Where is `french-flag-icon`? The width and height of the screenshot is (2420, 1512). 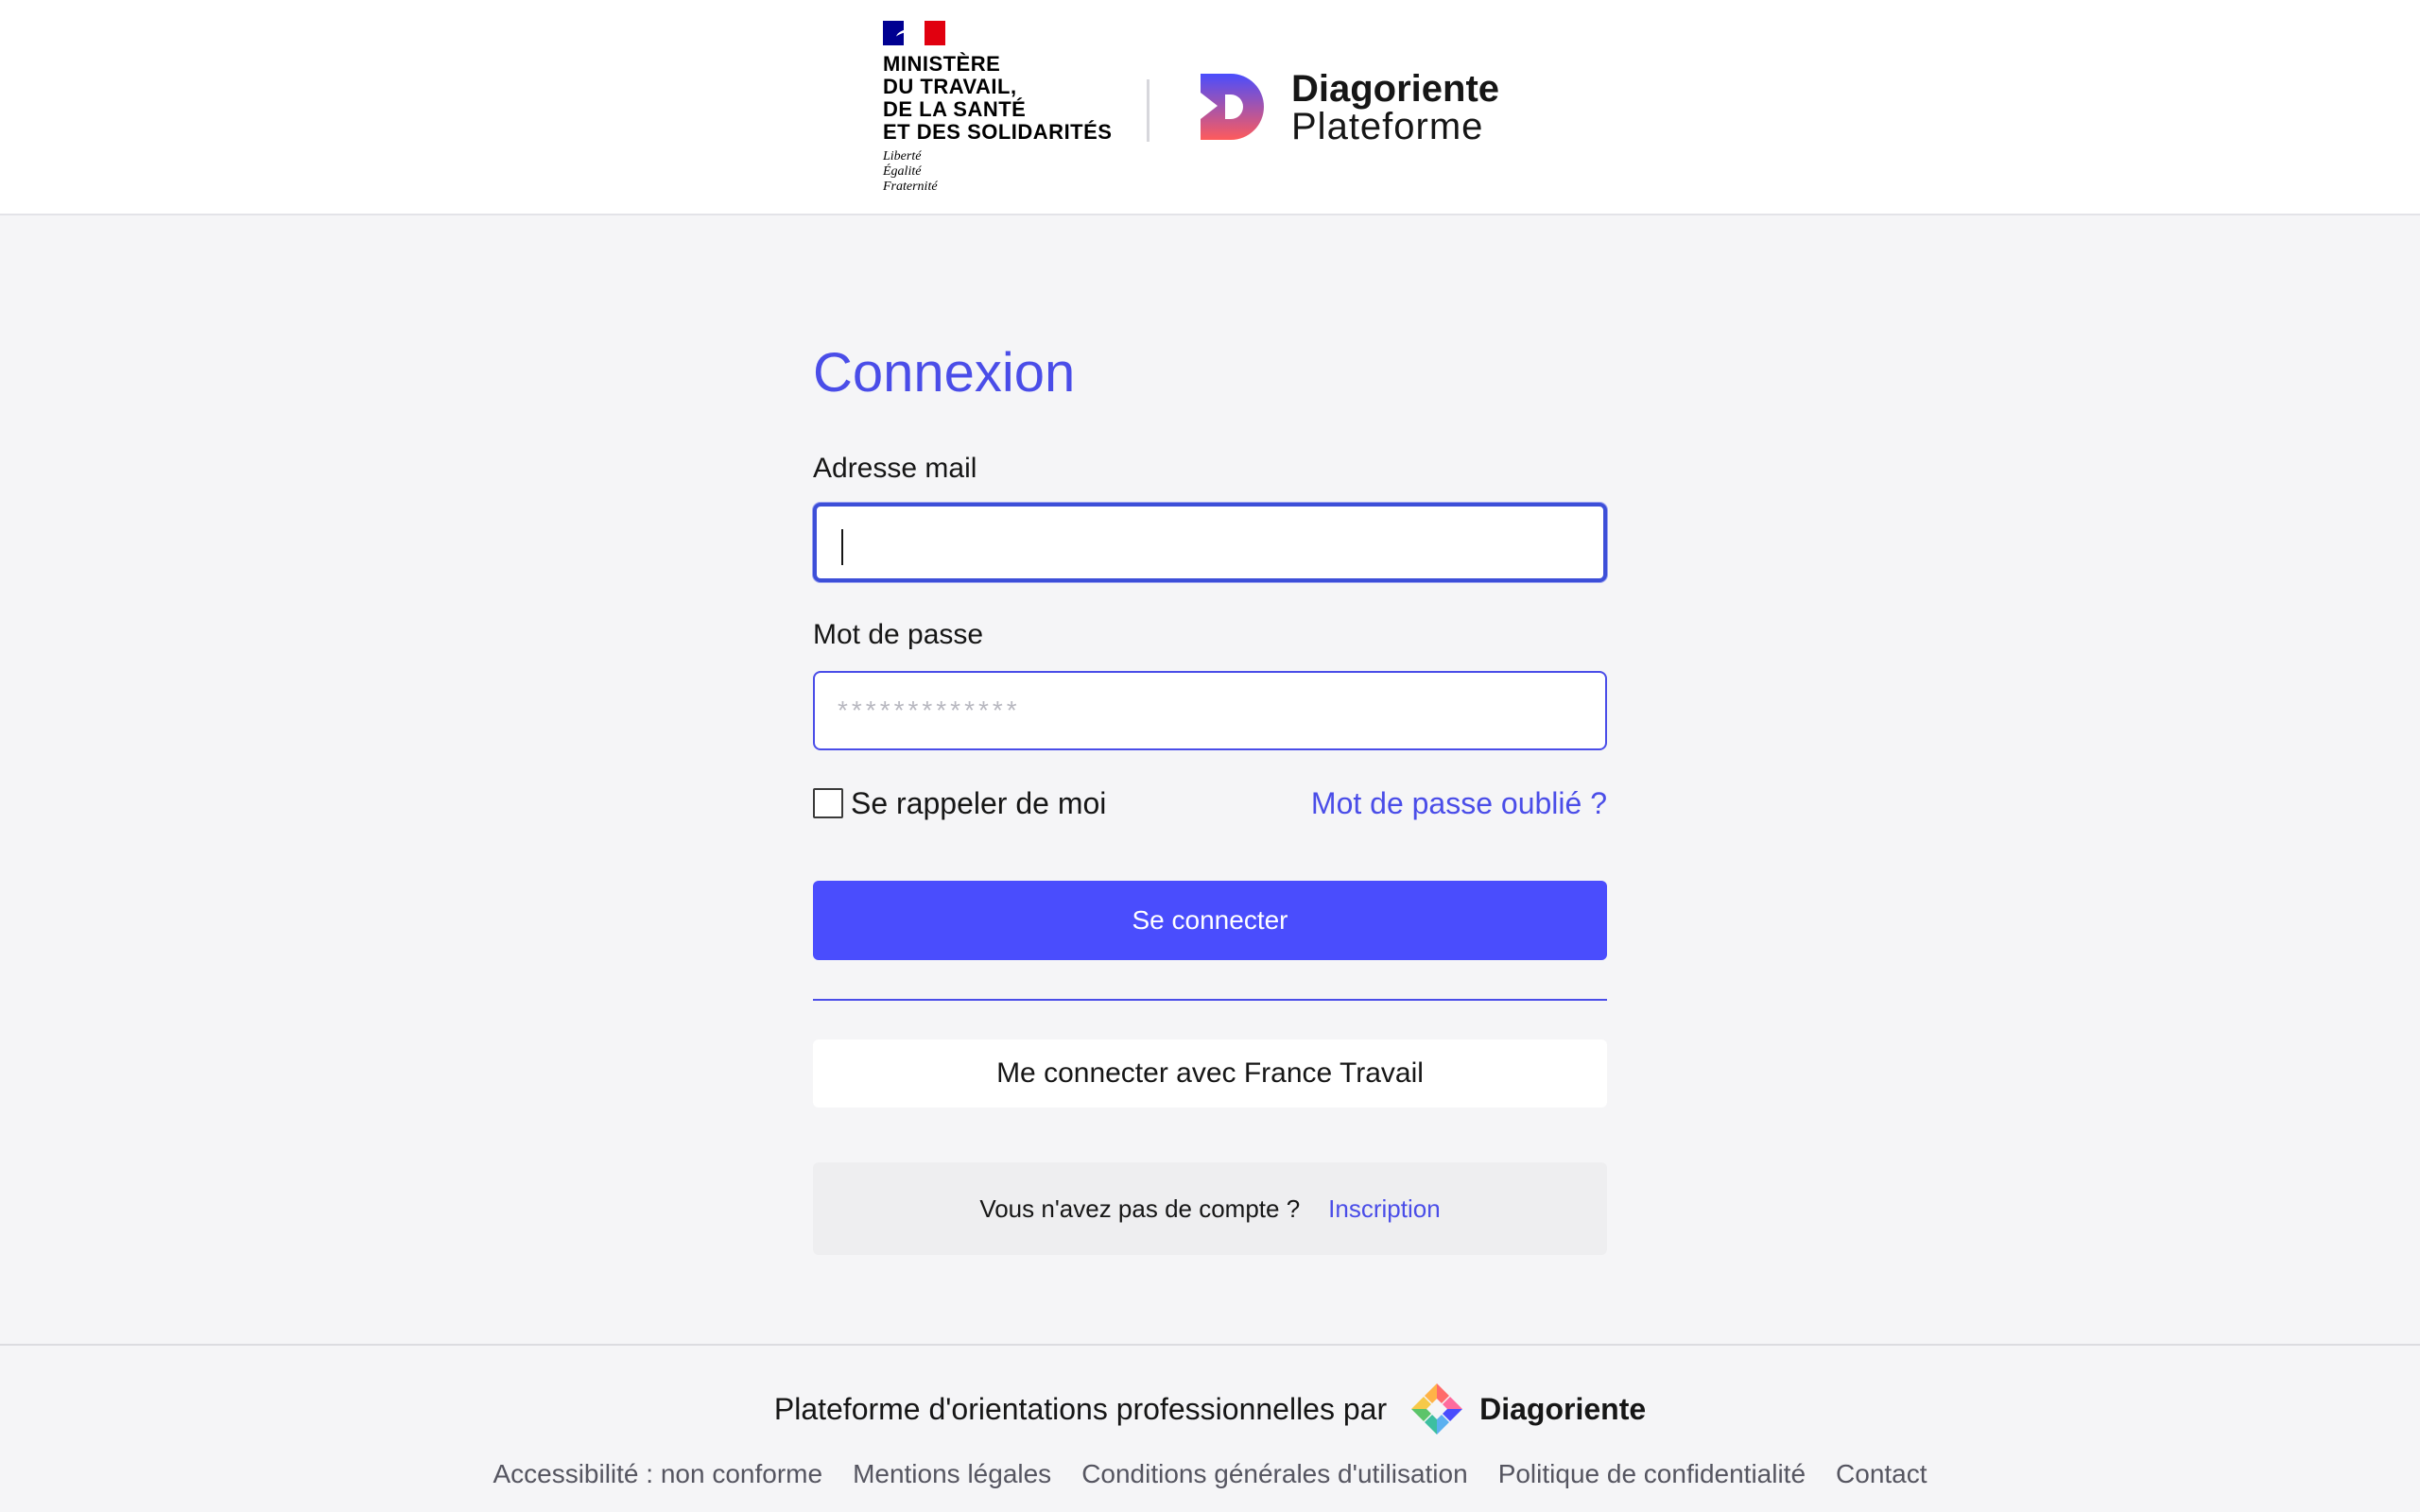
french-flag-icon is located at coordinates (914, 33).